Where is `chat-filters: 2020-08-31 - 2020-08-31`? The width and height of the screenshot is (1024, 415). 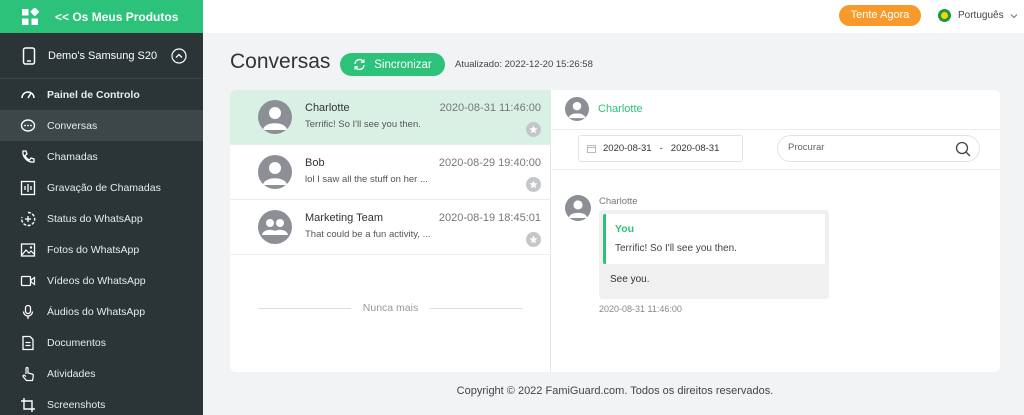
chat-filters: 2020-08-31 - 2020-08-31 is located at coordinates (776, 150).